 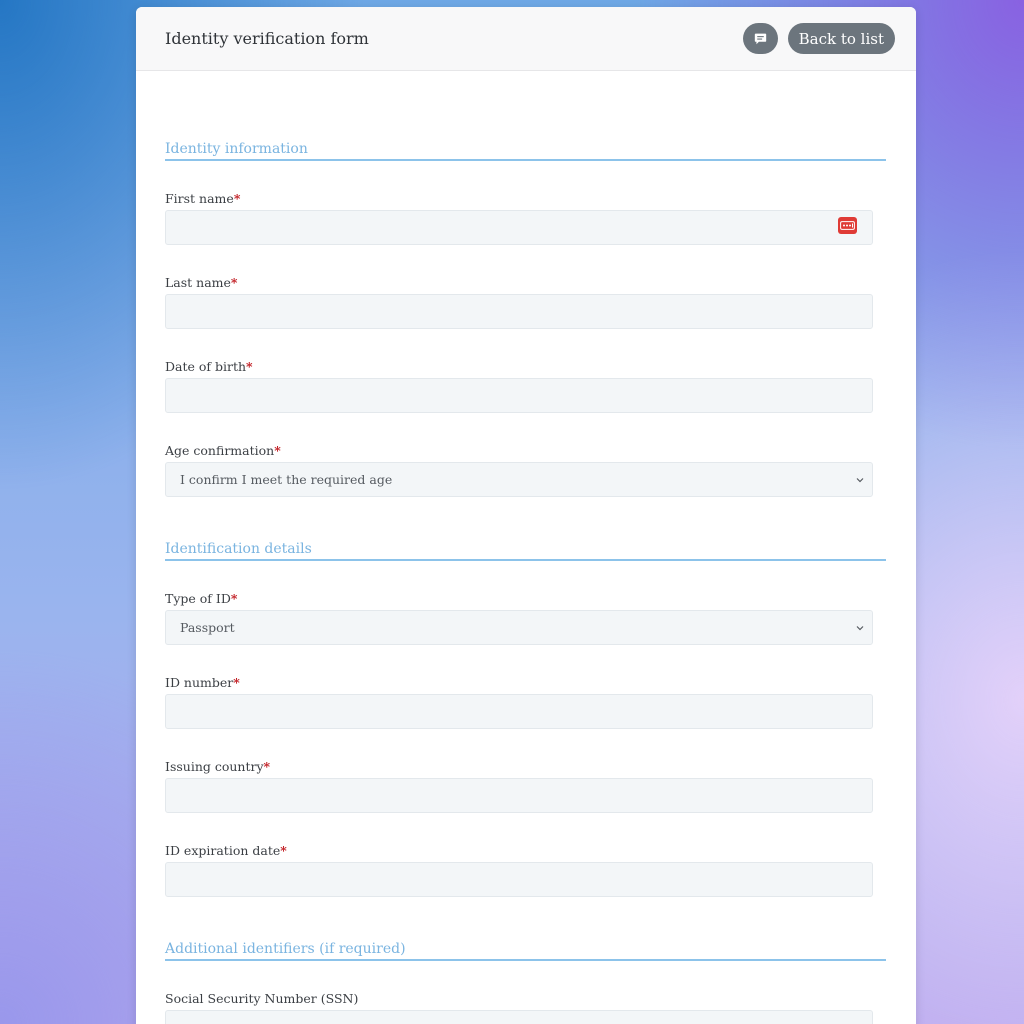 I want to click on section-heading-identification-details: Identification details, so click(x=525, y=551).